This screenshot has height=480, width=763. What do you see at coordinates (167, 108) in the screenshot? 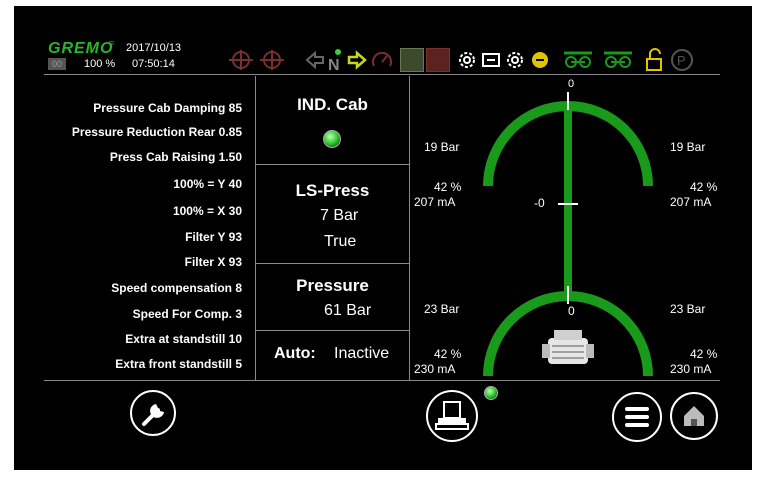
I see `param-item: Pressure Cab Damping 85` at bounding box center [167, 108].